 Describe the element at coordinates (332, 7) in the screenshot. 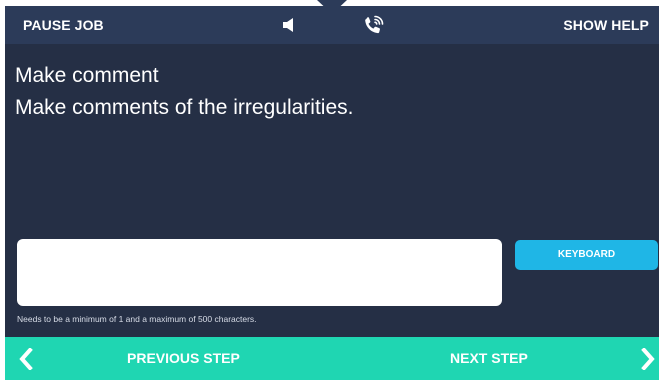

I see `top-notch` at that location.